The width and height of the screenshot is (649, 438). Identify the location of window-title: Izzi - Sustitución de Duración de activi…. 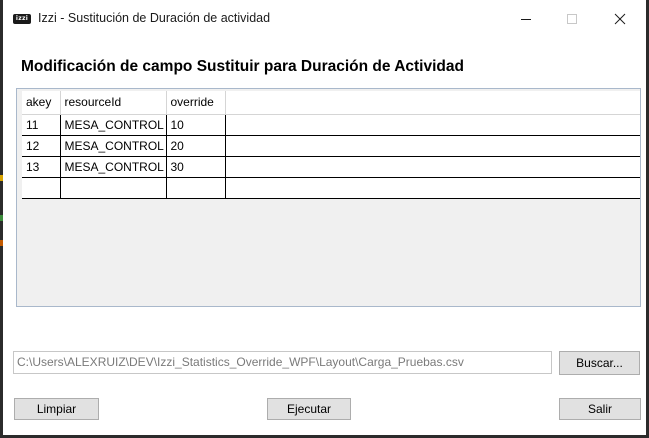
(154, 18).